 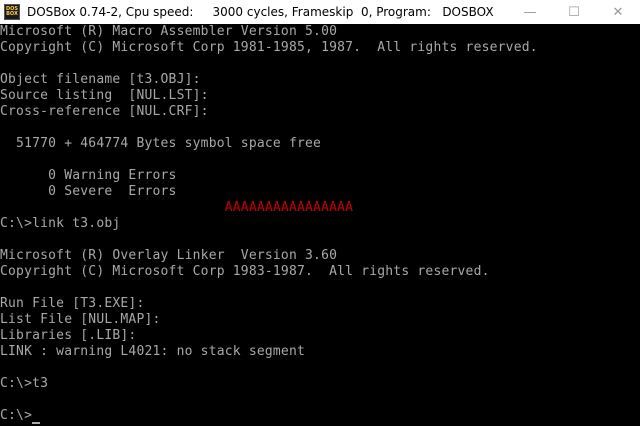 I want to click on console-line: Cross-reference [NUL.CRF]:, so click(x=104, y=111).